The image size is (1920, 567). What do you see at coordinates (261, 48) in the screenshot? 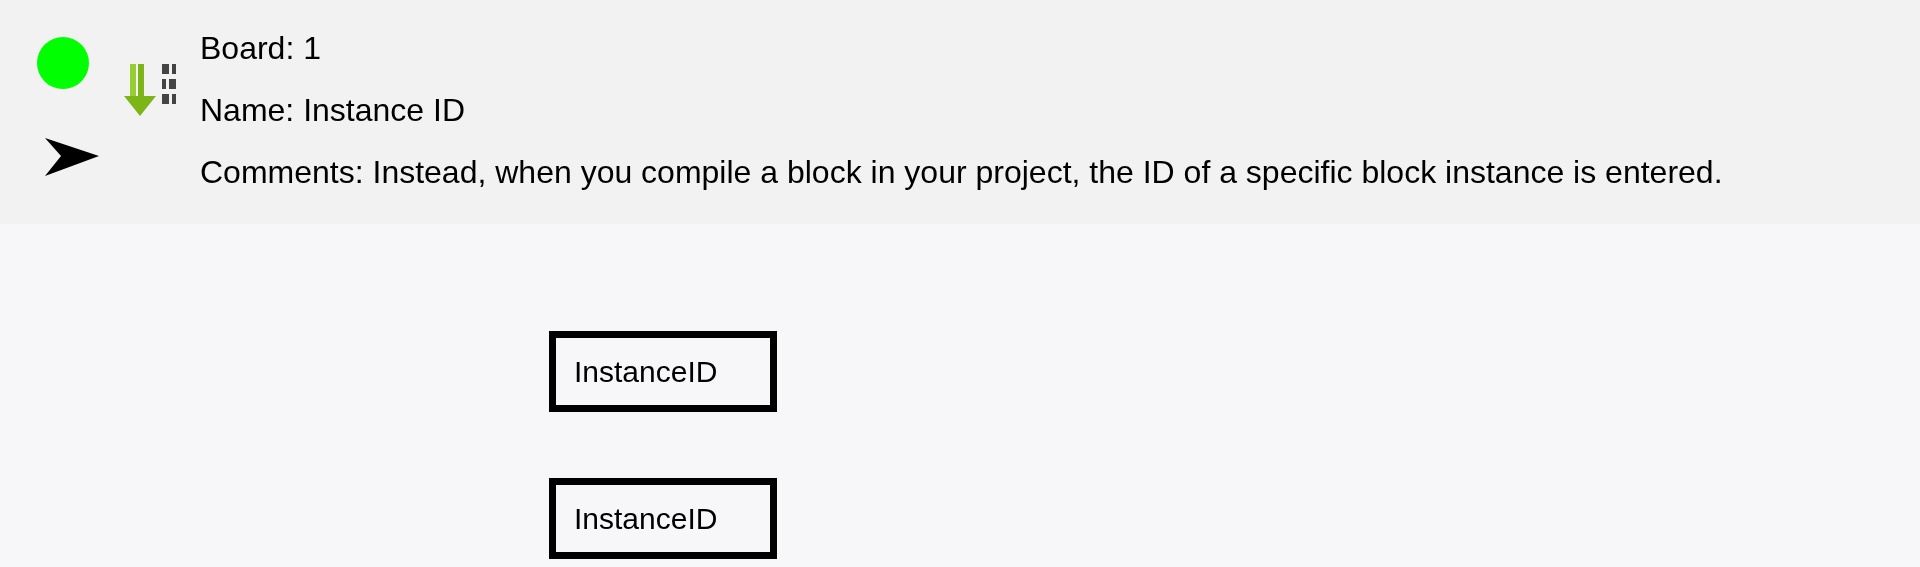
I see `info-text: Board: 1` at bounding box center [261, 48].